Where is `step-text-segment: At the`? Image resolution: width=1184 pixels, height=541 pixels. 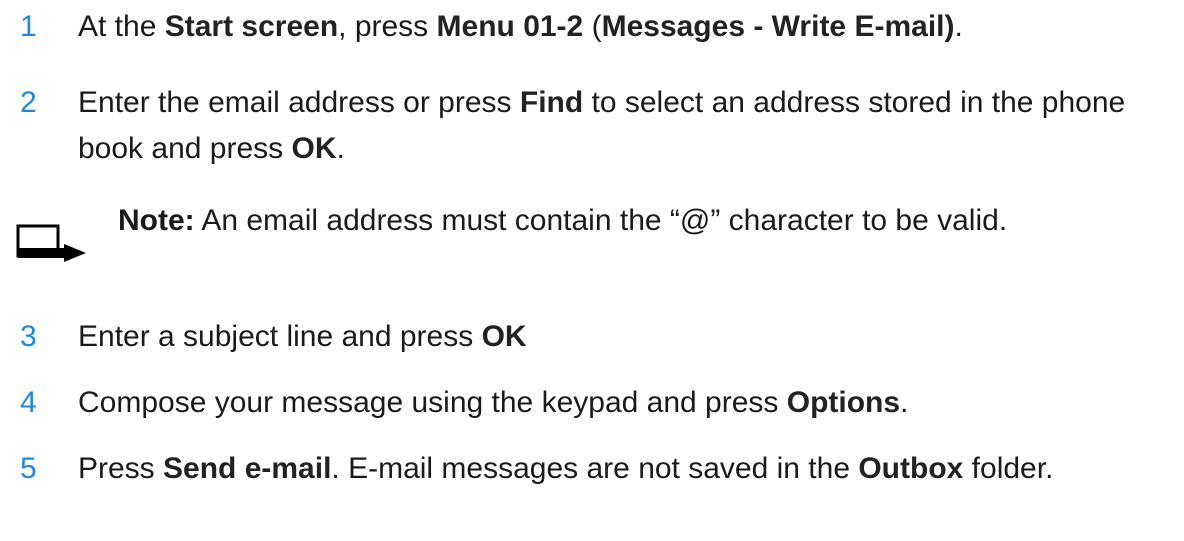
step-text-segment: At the is located at coordinates (121, 26).